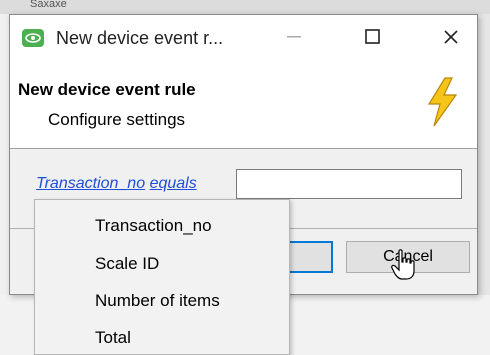 Image resolution: width=490 pixels, height=355 pixels. Describe the element at coordinates (127, 264) in the screenshot. I see `dropdown-item-scale-id: Scale ID` at that location.